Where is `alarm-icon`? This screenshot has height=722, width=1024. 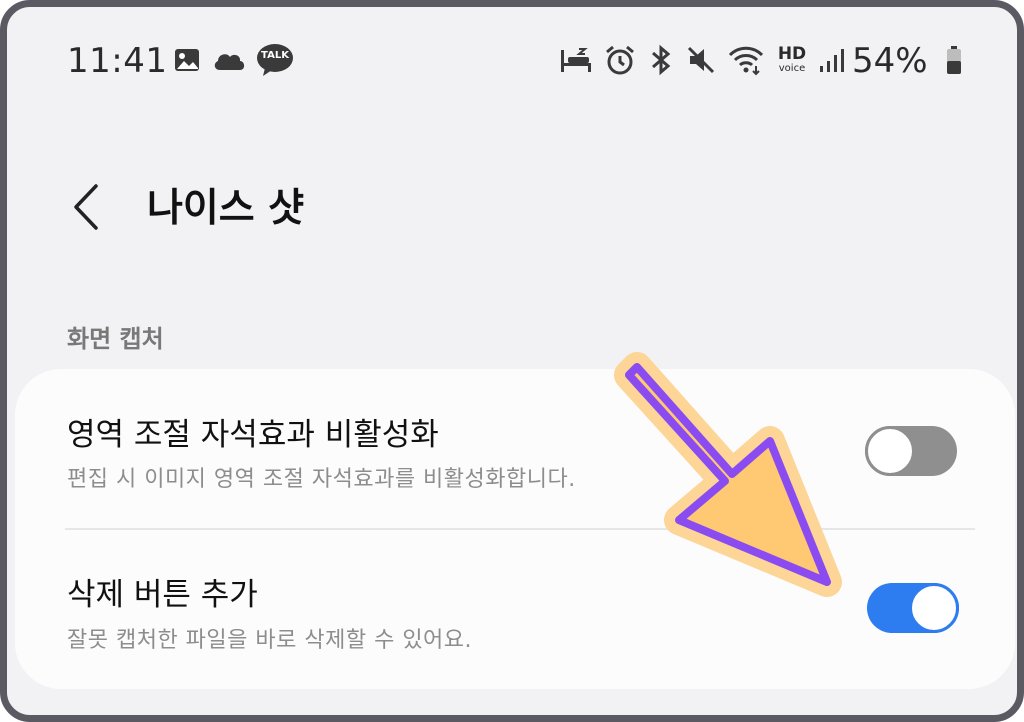 alarm-icon is located at coordinates (620, 60).